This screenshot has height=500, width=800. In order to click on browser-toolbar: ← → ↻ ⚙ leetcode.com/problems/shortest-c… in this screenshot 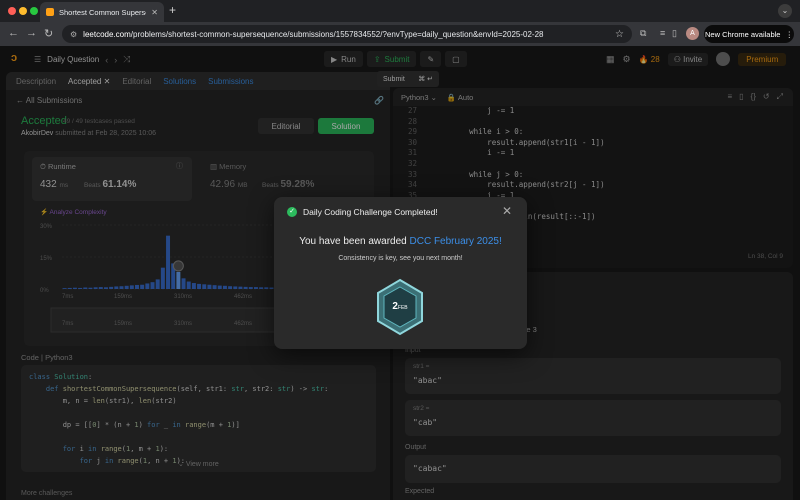, I will do `click(400, 34)`.